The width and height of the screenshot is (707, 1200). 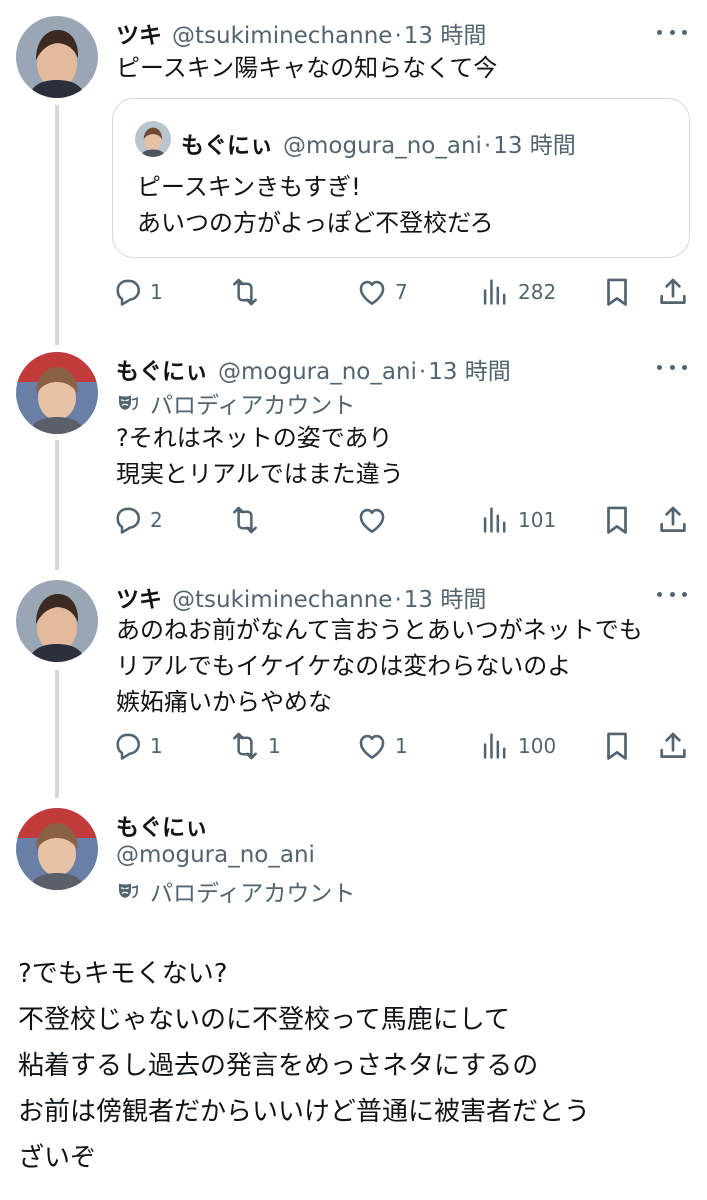 I want to click on action-bar: 1 1 1 100, so click(x=400, y=746).